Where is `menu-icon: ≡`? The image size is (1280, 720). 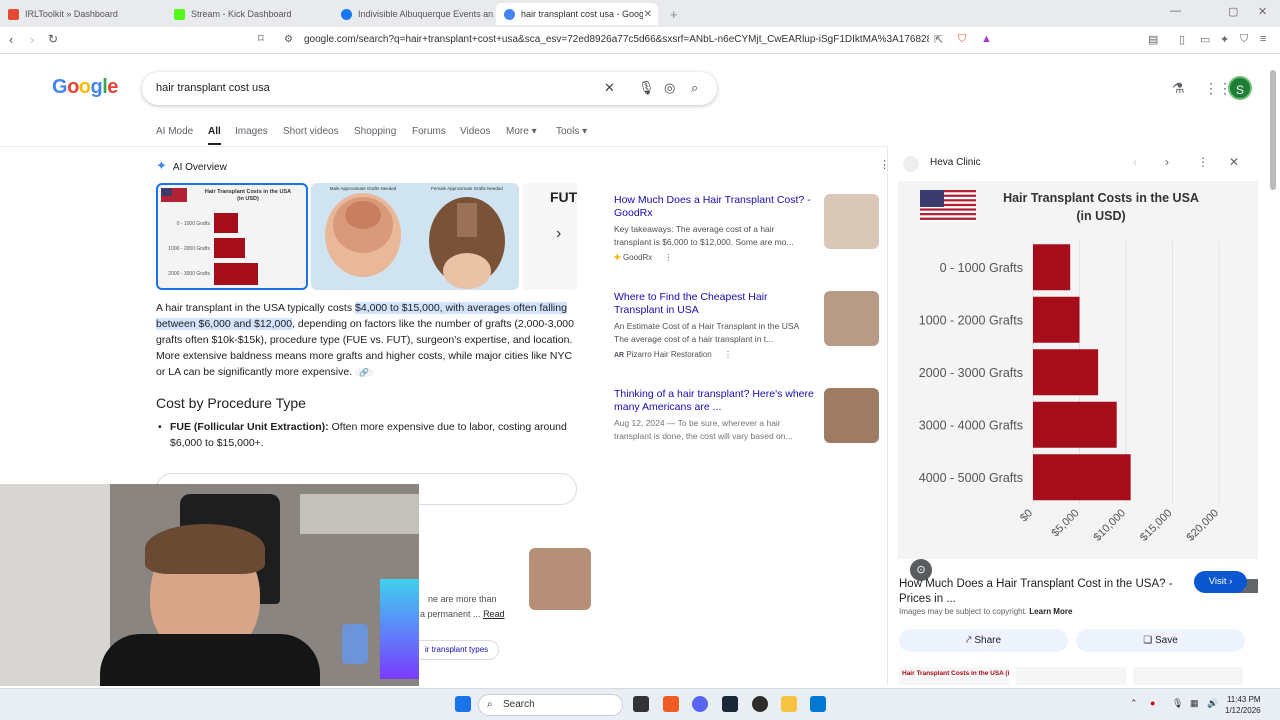
menu-icon: ≡ is located at coordinates (1263, 39).